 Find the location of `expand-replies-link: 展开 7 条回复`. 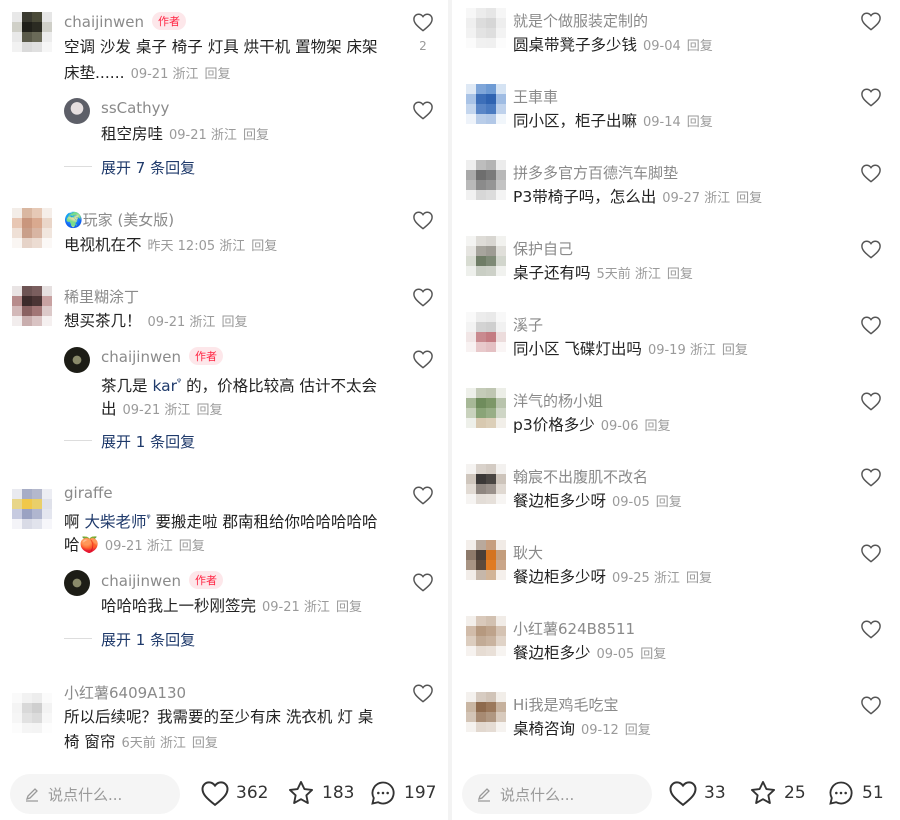

expand-replies-link: 展开 7 条回复 is located at coordinates (148, 167).